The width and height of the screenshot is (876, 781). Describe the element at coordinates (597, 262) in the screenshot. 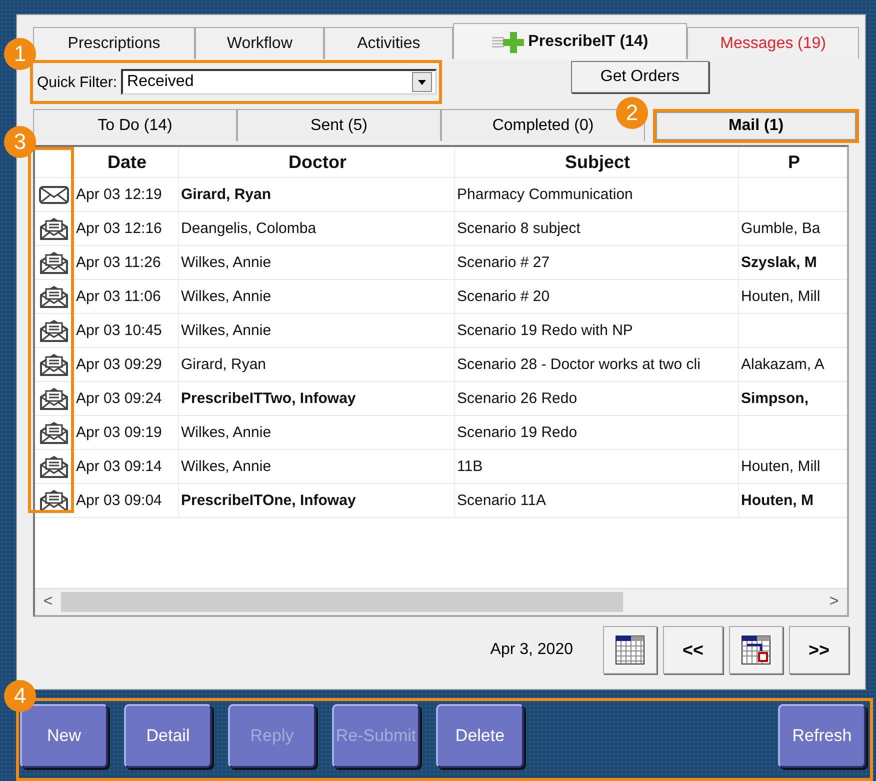

I see `subject-cell: Scenario # 27` at that location.